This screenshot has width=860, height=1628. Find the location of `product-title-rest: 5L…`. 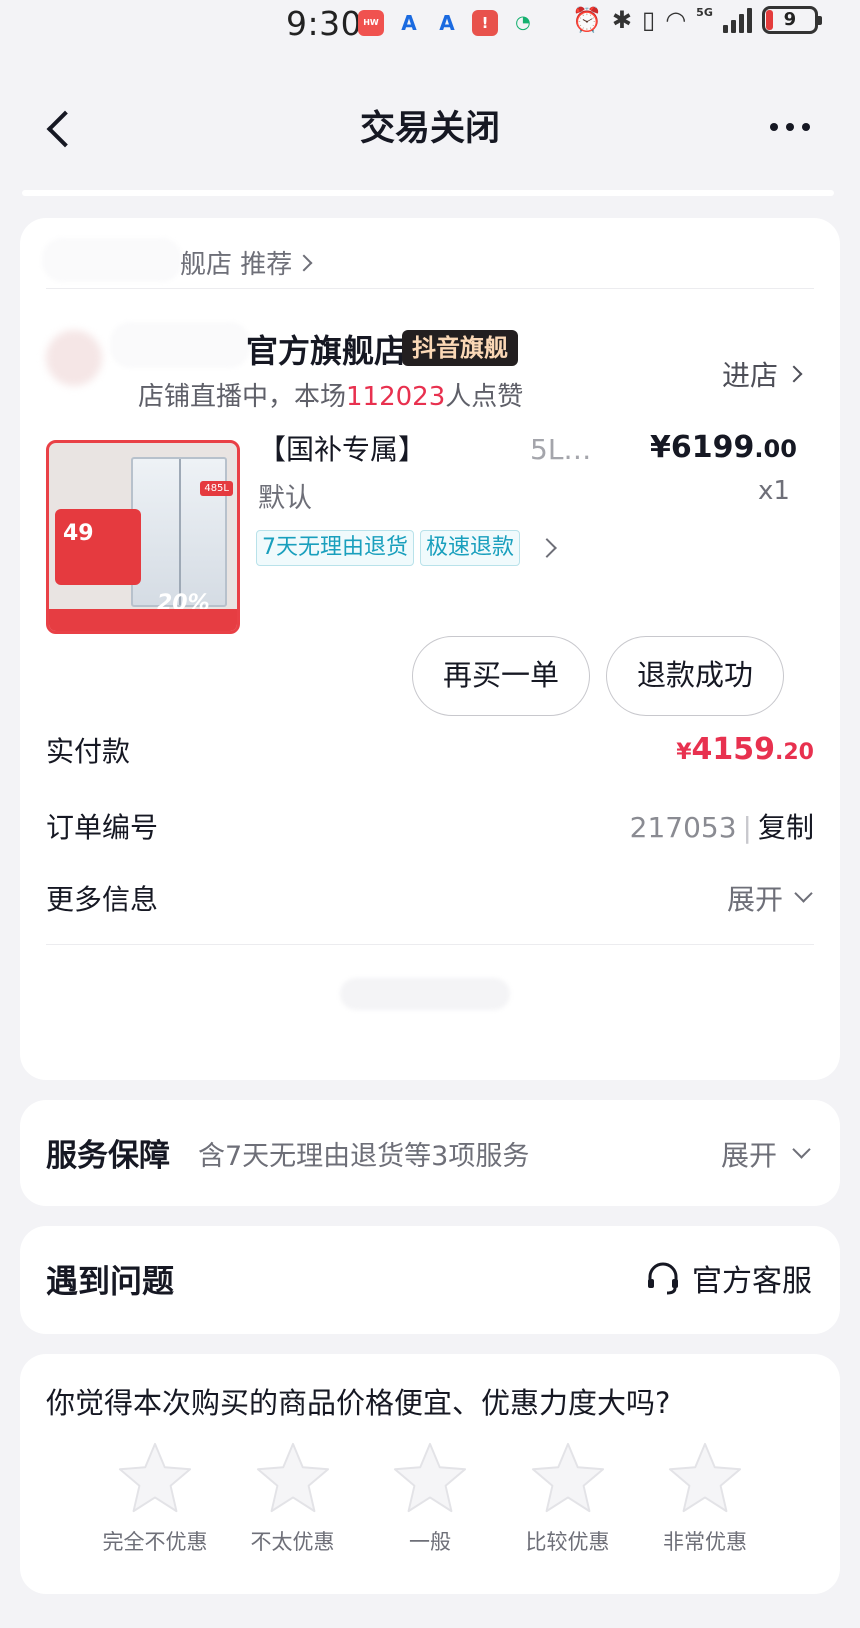

product-title-rest: 5L… is located at coordinates (561, 449).